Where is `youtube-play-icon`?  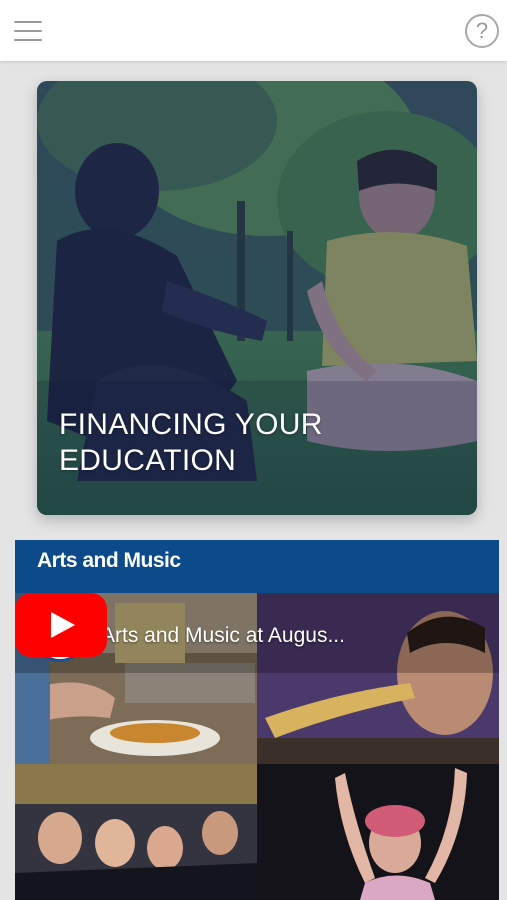 youtube-play-icon is located at coordinates (61, 625).